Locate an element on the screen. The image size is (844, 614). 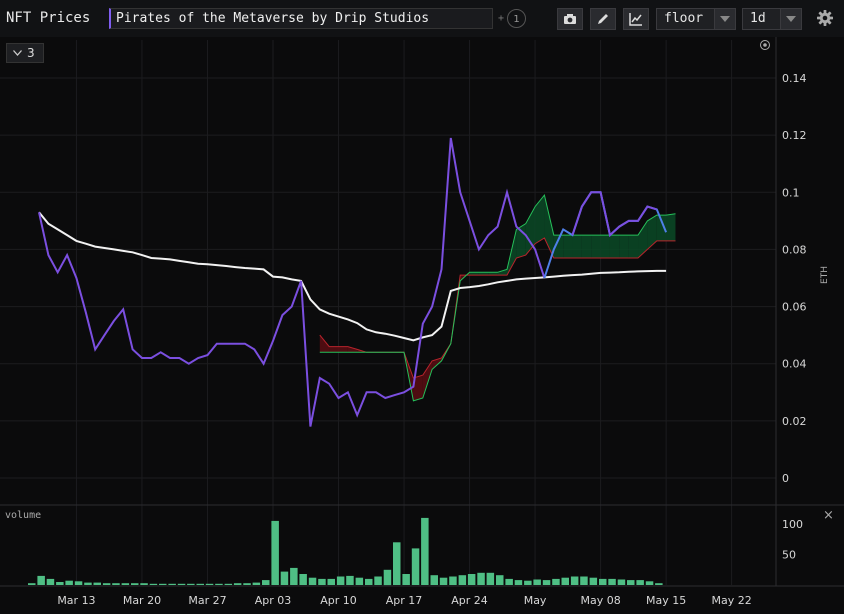
layers-count: 3 is located at coordinates (31, 53).